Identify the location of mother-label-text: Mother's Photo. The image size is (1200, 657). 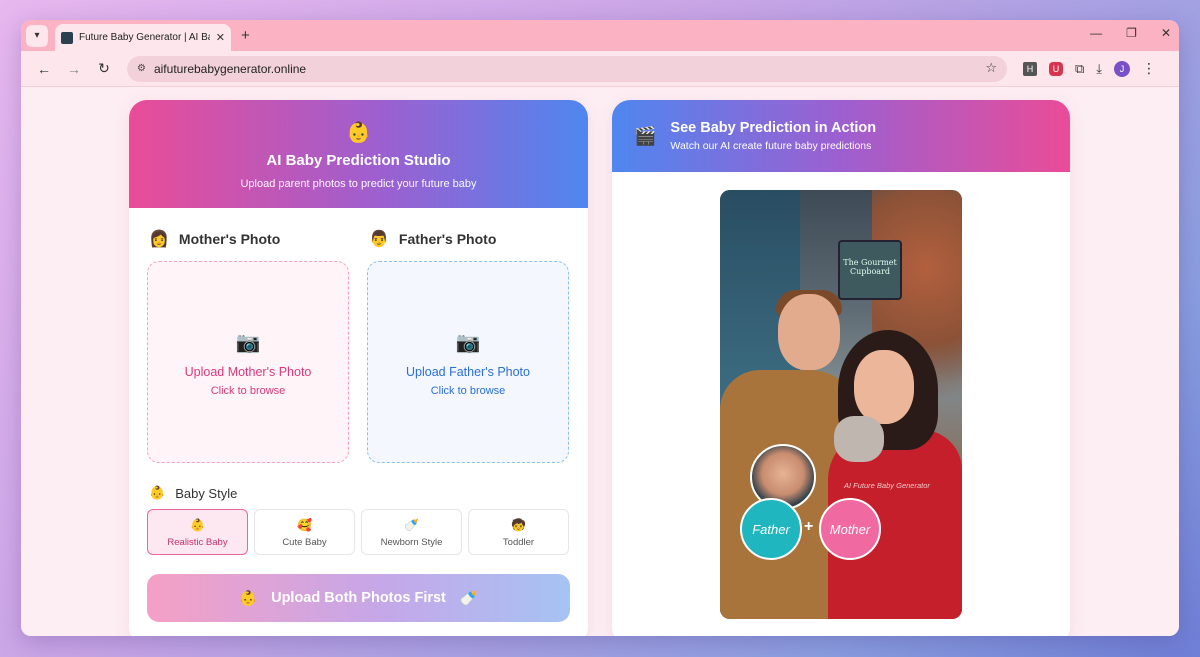
(229, 239).